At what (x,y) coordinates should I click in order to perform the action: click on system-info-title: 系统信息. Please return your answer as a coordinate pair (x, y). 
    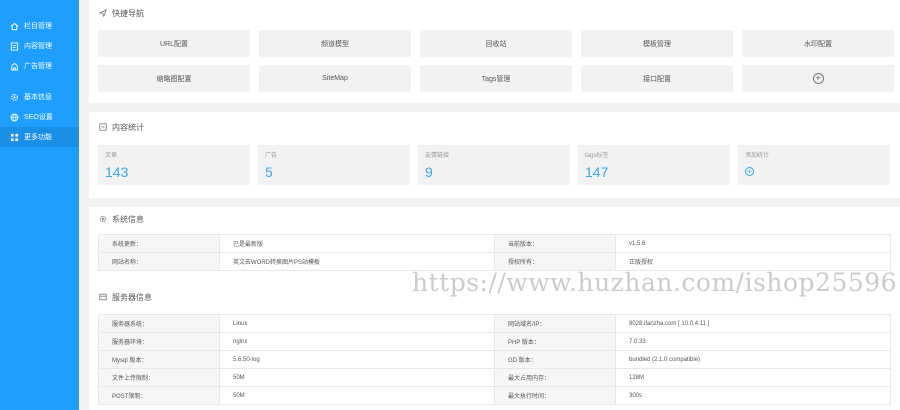
    Looking at the image, I should click on (128, 219).